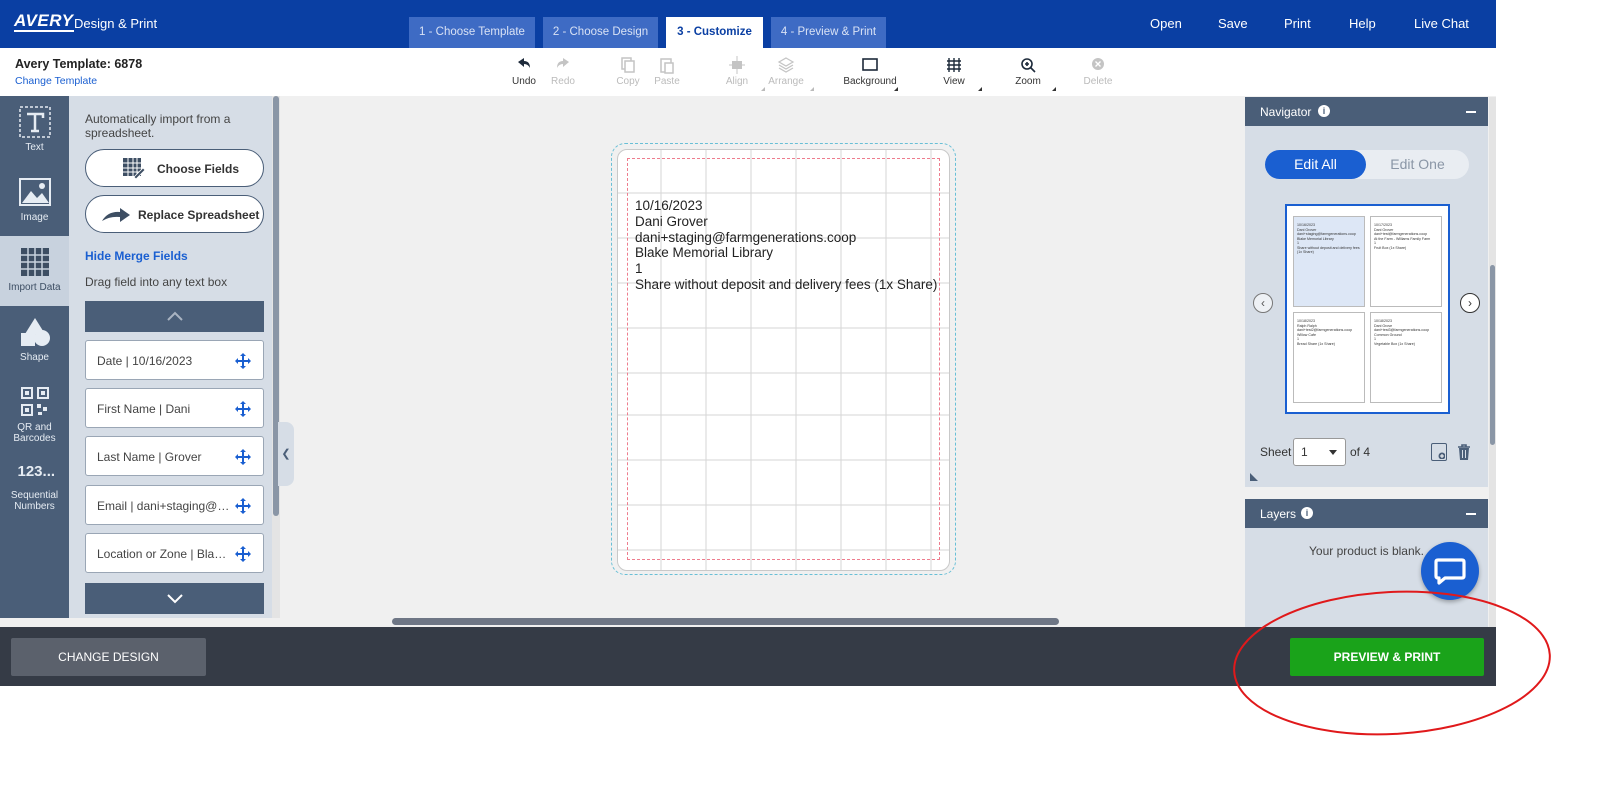  I want to click on sheet-select: 1, so click(1319, 452).